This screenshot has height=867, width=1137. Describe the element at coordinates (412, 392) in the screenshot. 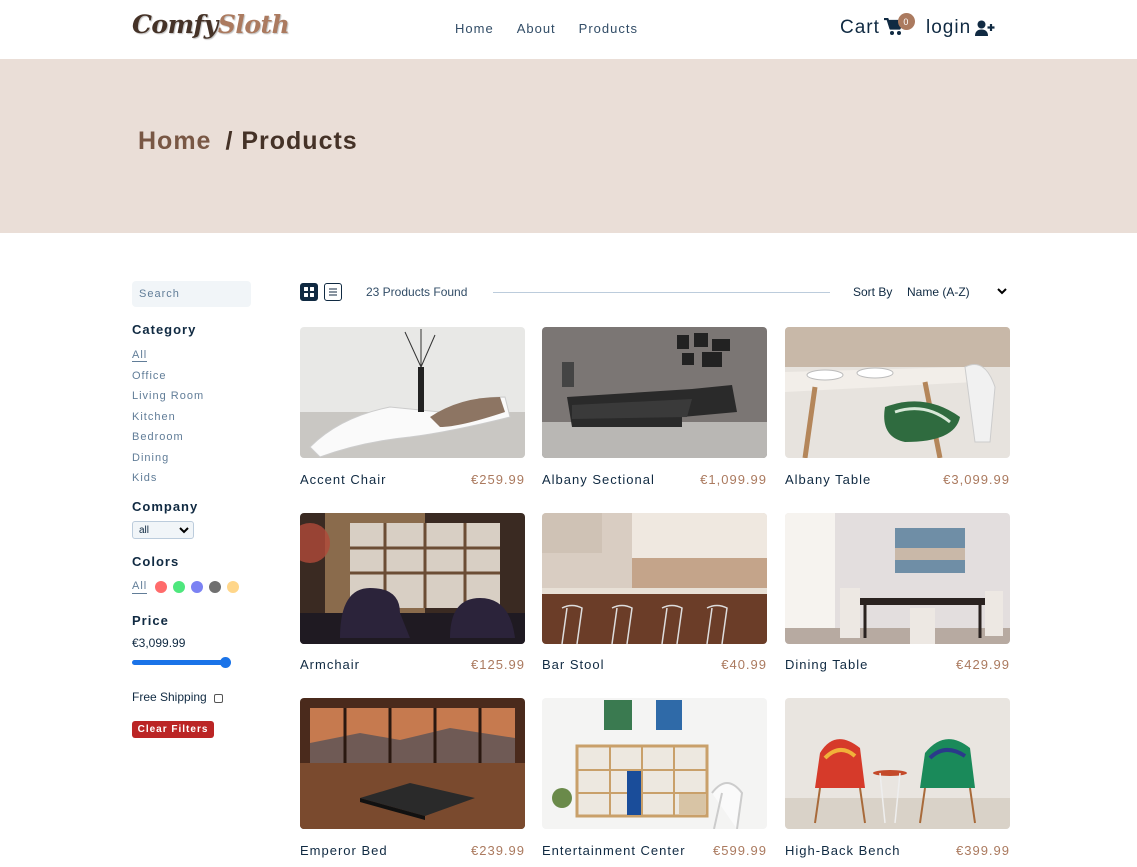

I see `product-image-accent-chair` at that location.